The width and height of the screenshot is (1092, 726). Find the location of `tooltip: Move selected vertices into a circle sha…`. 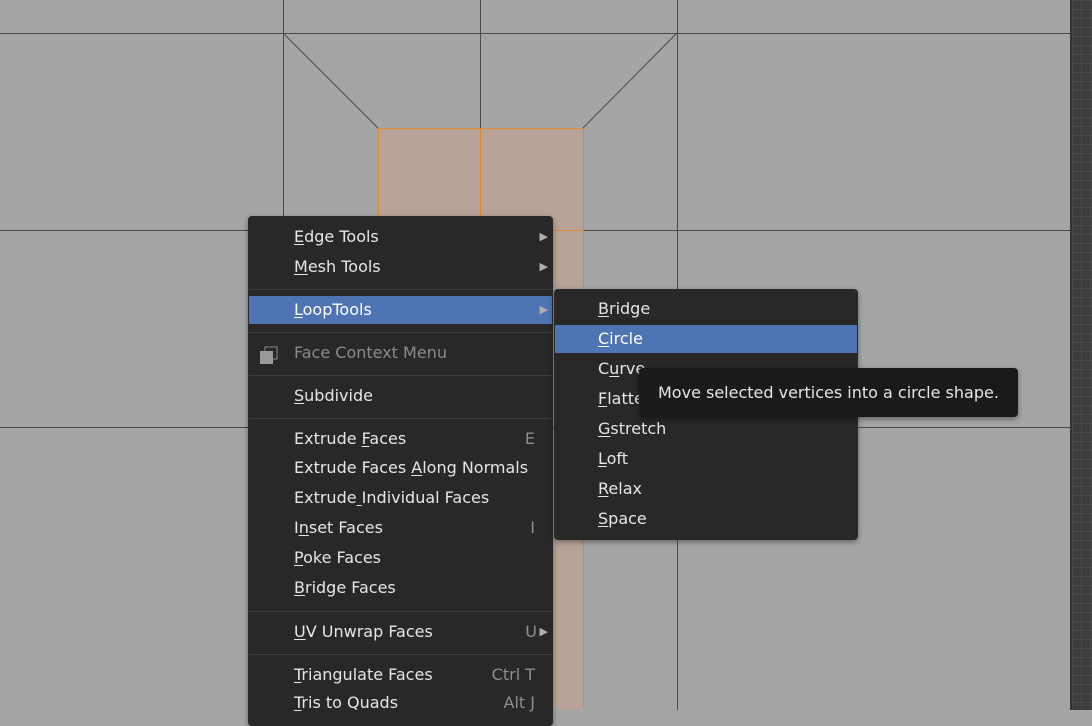

tooltip: Move selected vertices into a circle sha… is located at coordinates (828, 392).